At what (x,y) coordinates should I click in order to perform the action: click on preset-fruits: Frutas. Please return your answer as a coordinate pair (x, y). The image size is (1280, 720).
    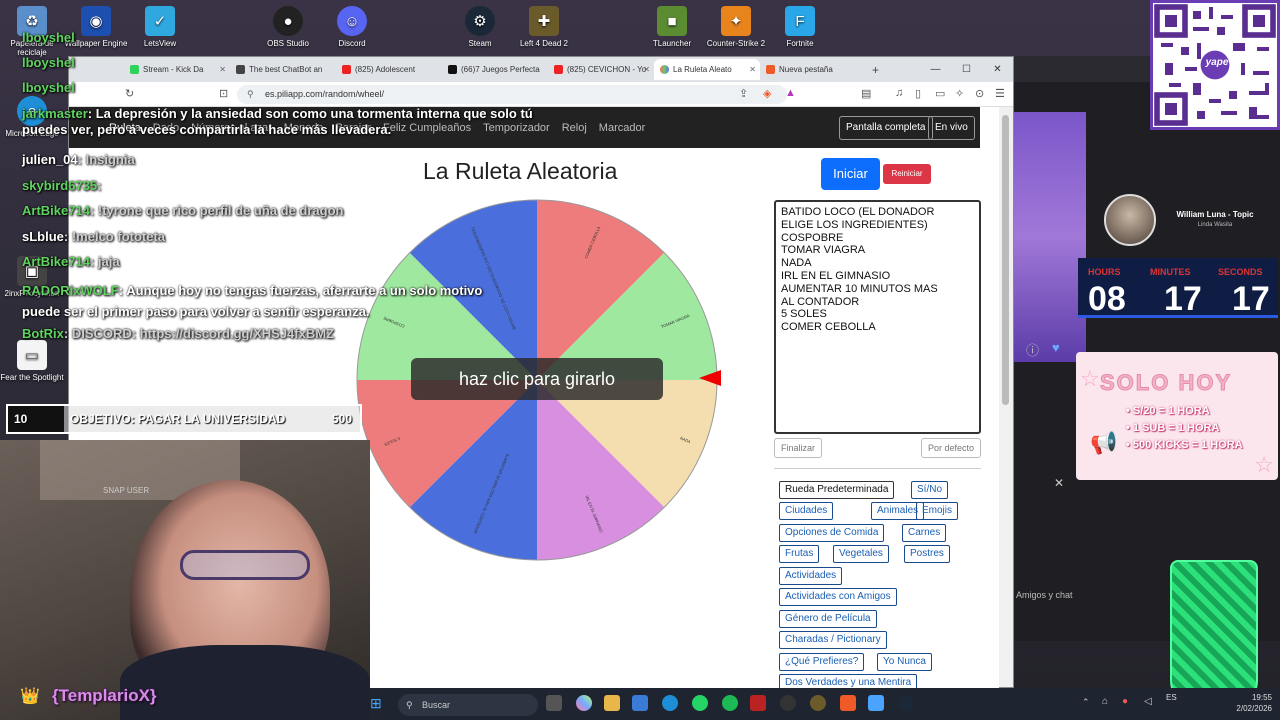
    Looking at the image, I should click on (799, 554).